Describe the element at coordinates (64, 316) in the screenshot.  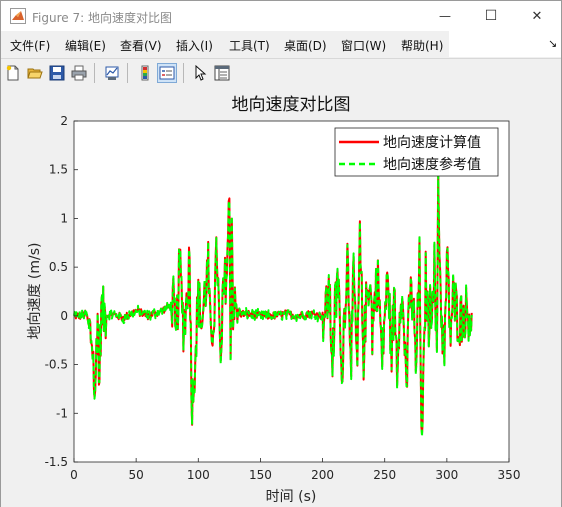
I see `y-tick-label: 0` at that location.